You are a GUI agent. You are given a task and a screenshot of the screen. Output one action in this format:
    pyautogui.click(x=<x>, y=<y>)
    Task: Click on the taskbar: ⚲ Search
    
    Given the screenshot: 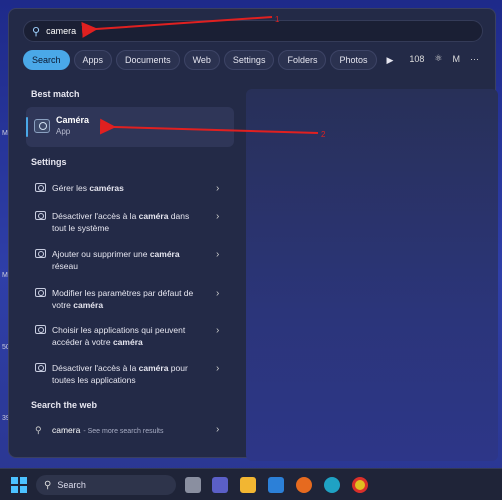 What is the action you would take?
    pyautogui.click(x=251, y=484)
    